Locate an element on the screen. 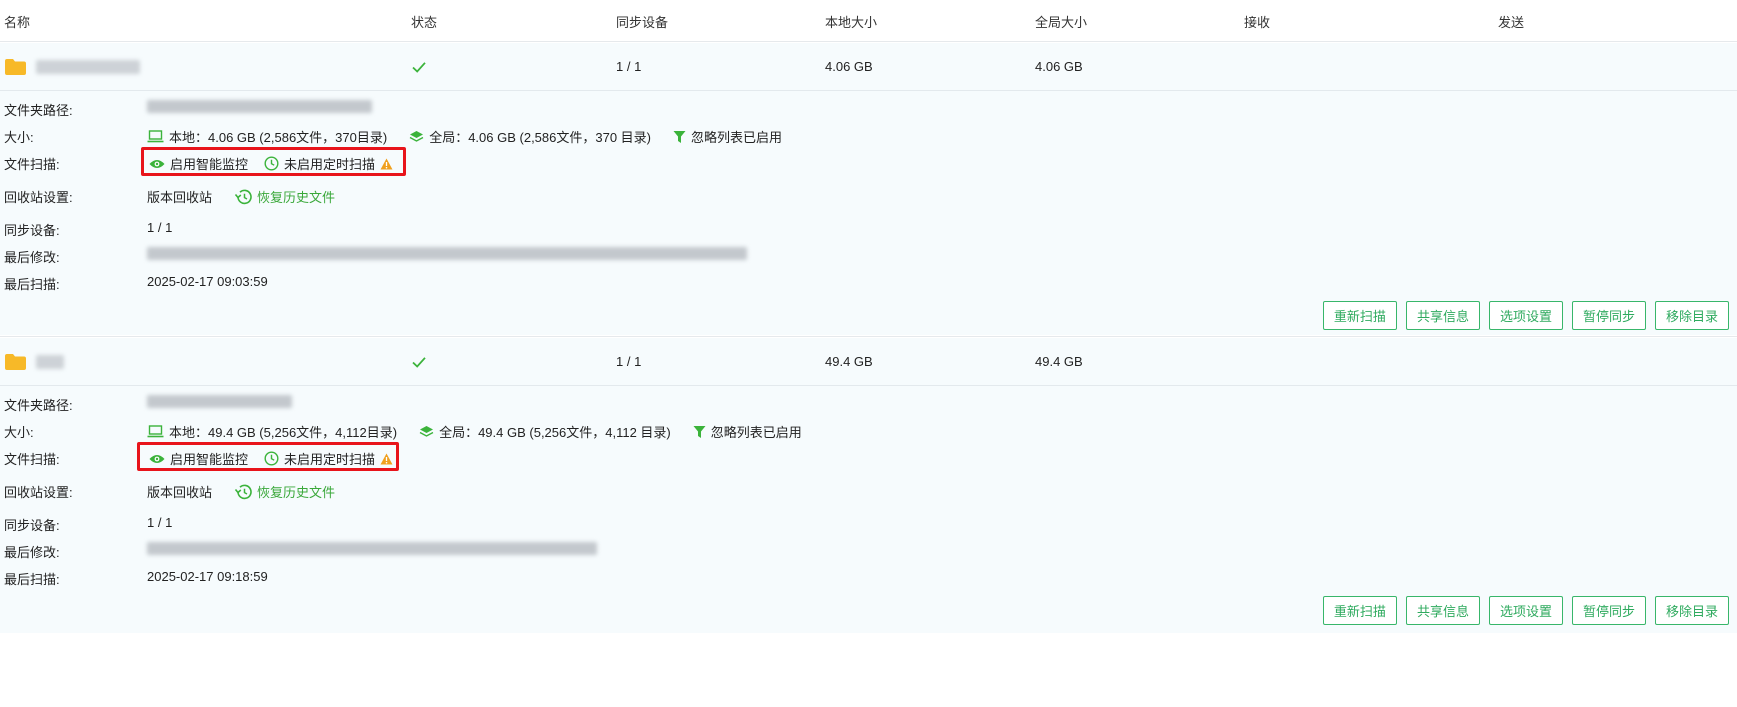  folder-local-size: 4.06 GB is located at coordinates (849, 66).